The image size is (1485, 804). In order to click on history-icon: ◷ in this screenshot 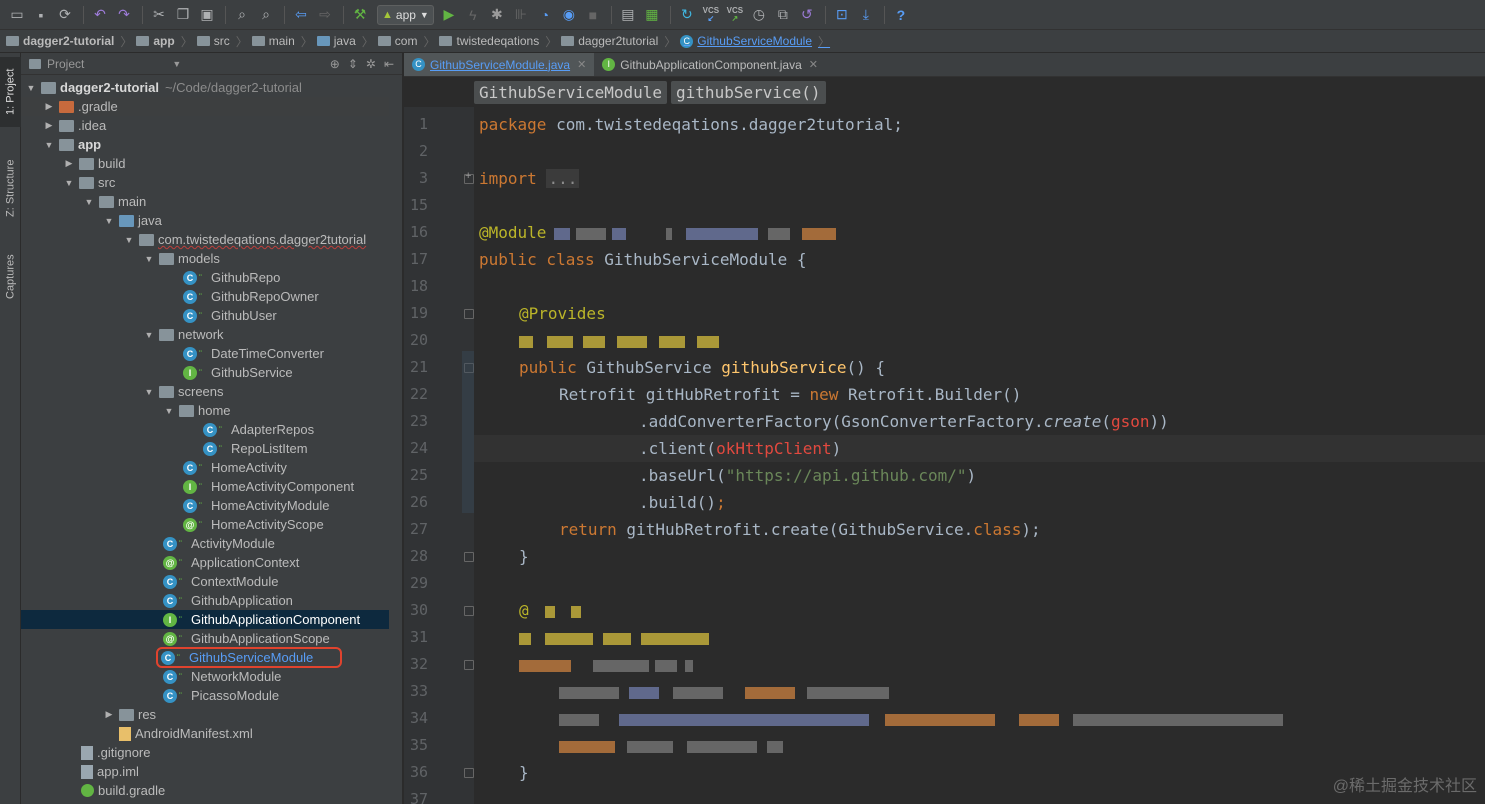, I will do `click(759, 15)`.